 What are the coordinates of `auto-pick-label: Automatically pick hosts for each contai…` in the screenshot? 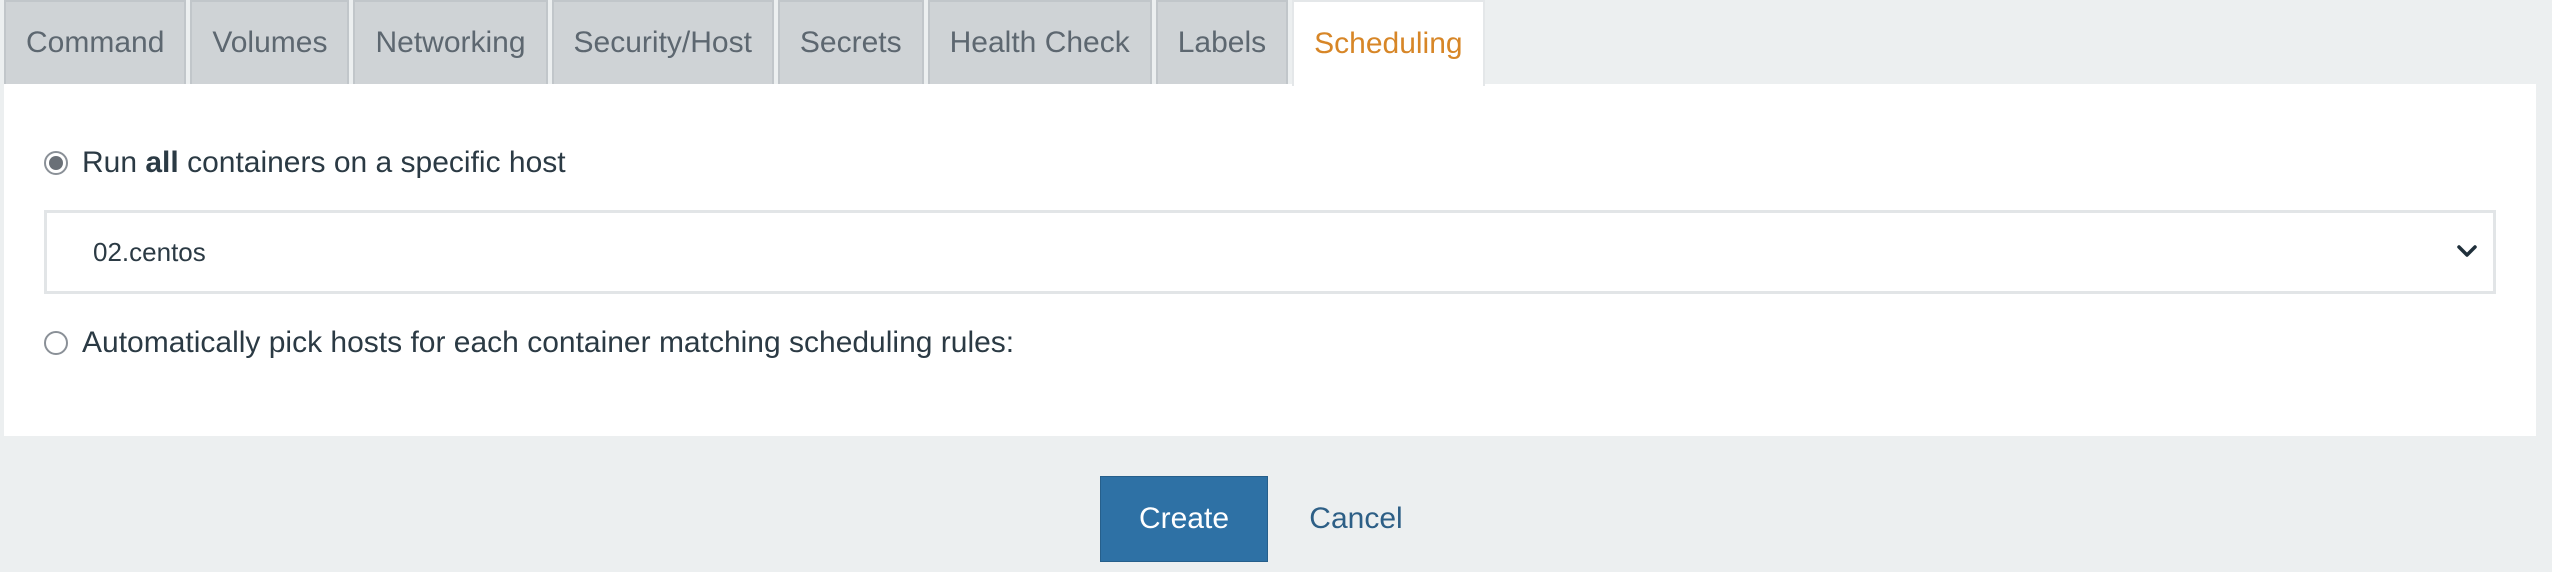 It's located at (548, 342).